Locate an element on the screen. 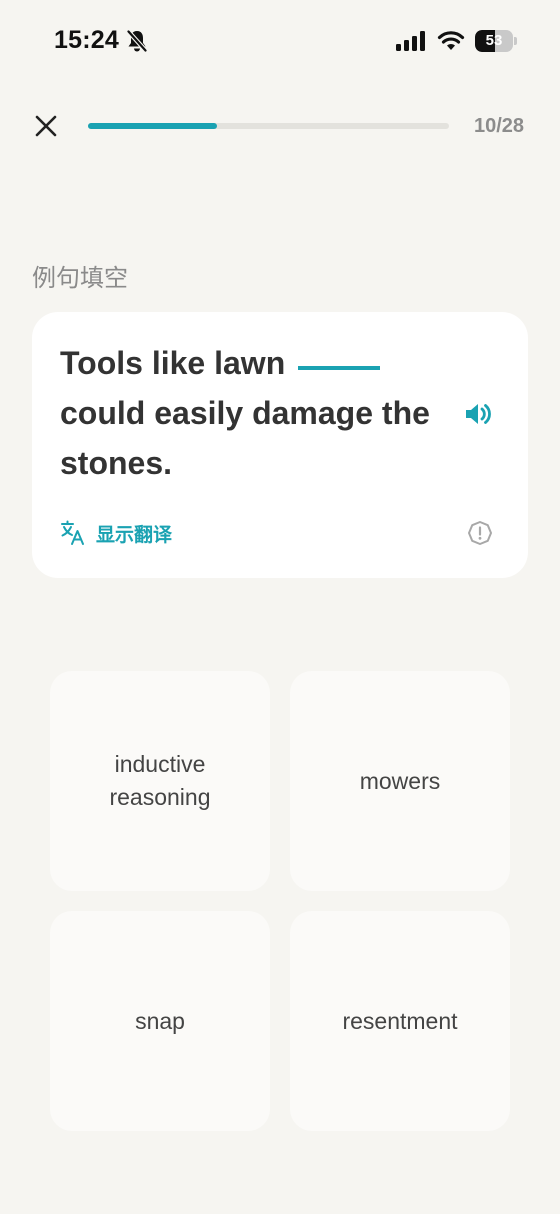 The image size is (560, 1214). battery-icon: 53 is located at coordinates (496, 41).